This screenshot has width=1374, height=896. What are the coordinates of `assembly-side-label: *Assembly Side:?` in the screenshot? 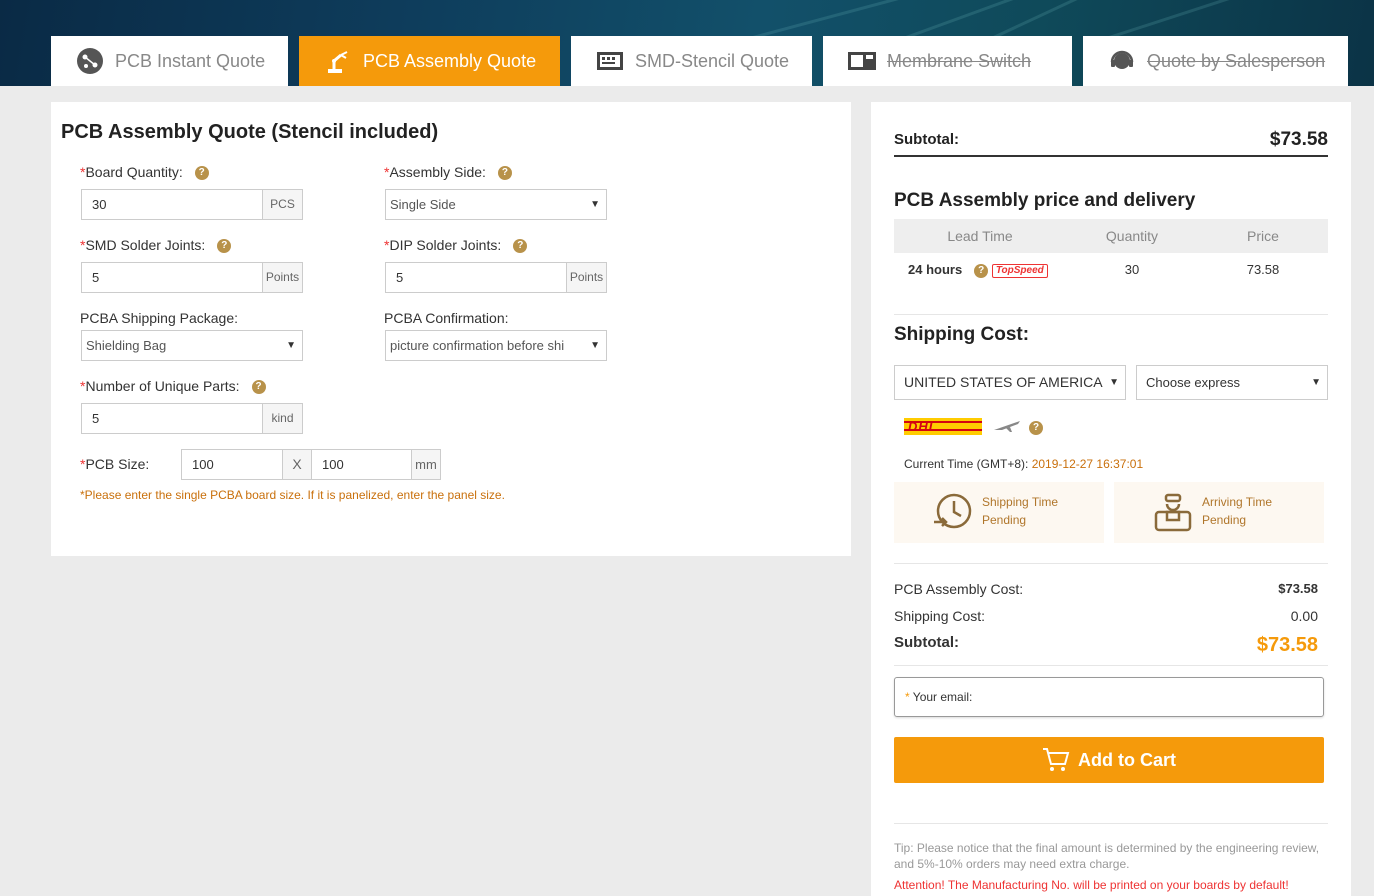 It's located at (448, 172).